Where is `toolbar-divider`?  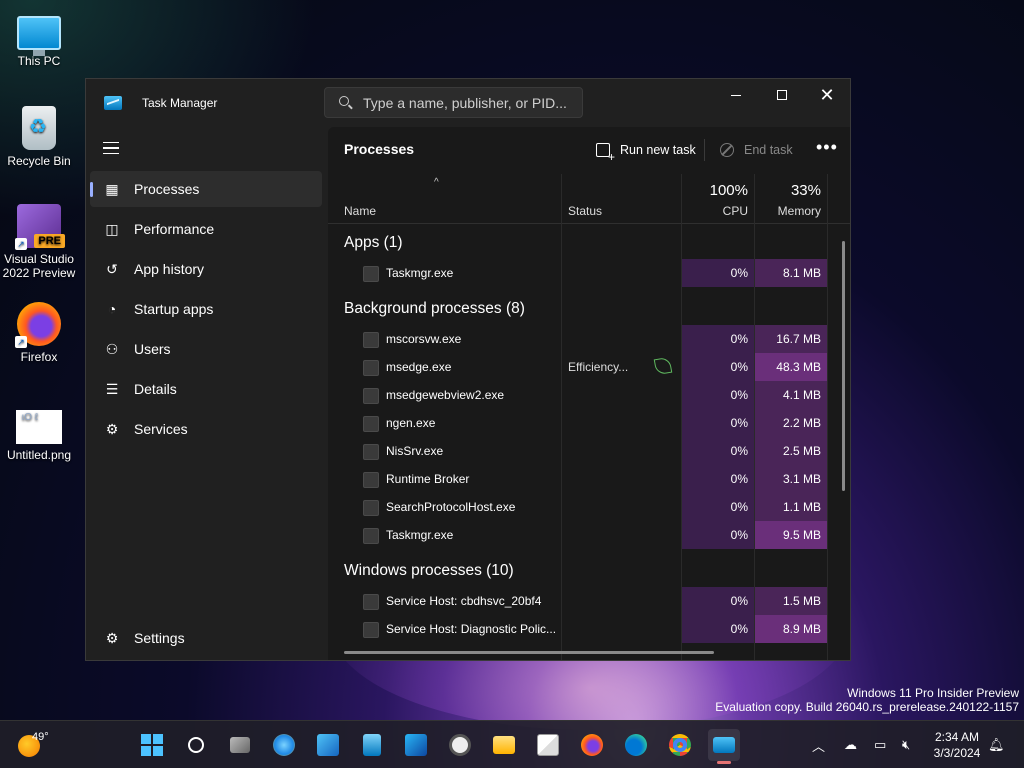 toolbar-divider is located at coordinates (704, 150).